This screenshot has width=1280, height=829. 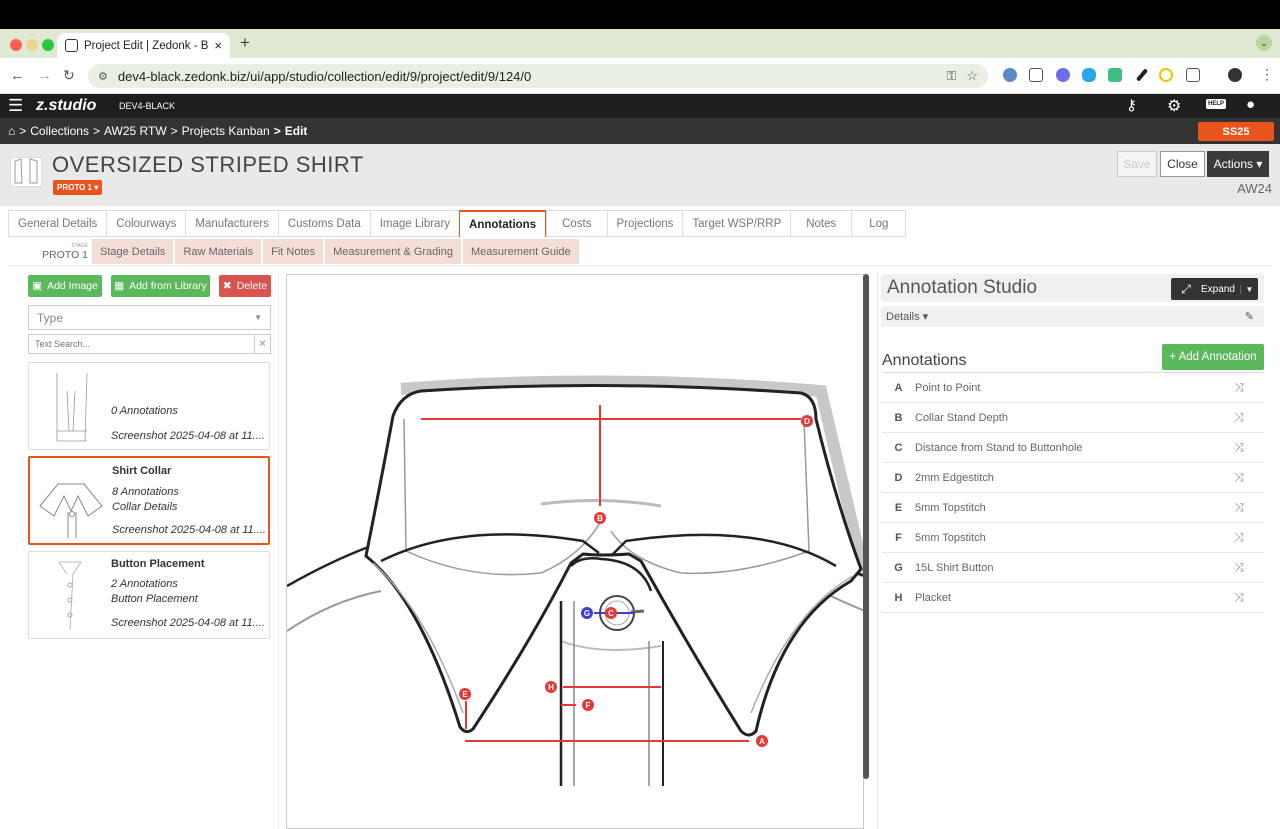 I want to click on search-input, so click(x=141, y=344).